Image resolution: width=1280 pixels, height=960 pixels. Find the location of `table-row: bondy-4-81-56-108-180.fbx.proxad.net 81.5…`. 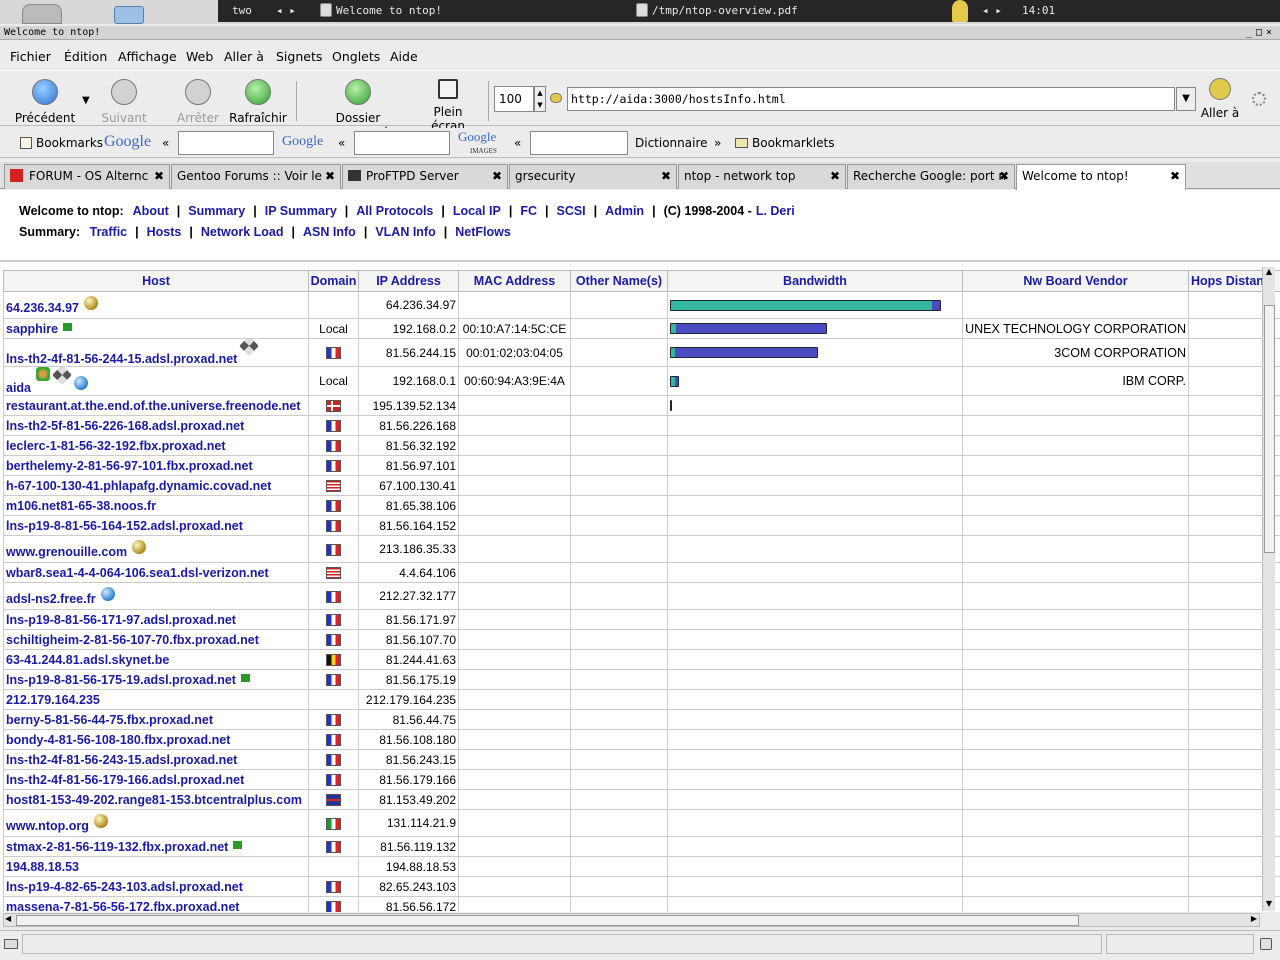

table-row: bondy-4-81-56-108-180.fbx.proxad.net 81.5… is located at coordinates (641, 739).